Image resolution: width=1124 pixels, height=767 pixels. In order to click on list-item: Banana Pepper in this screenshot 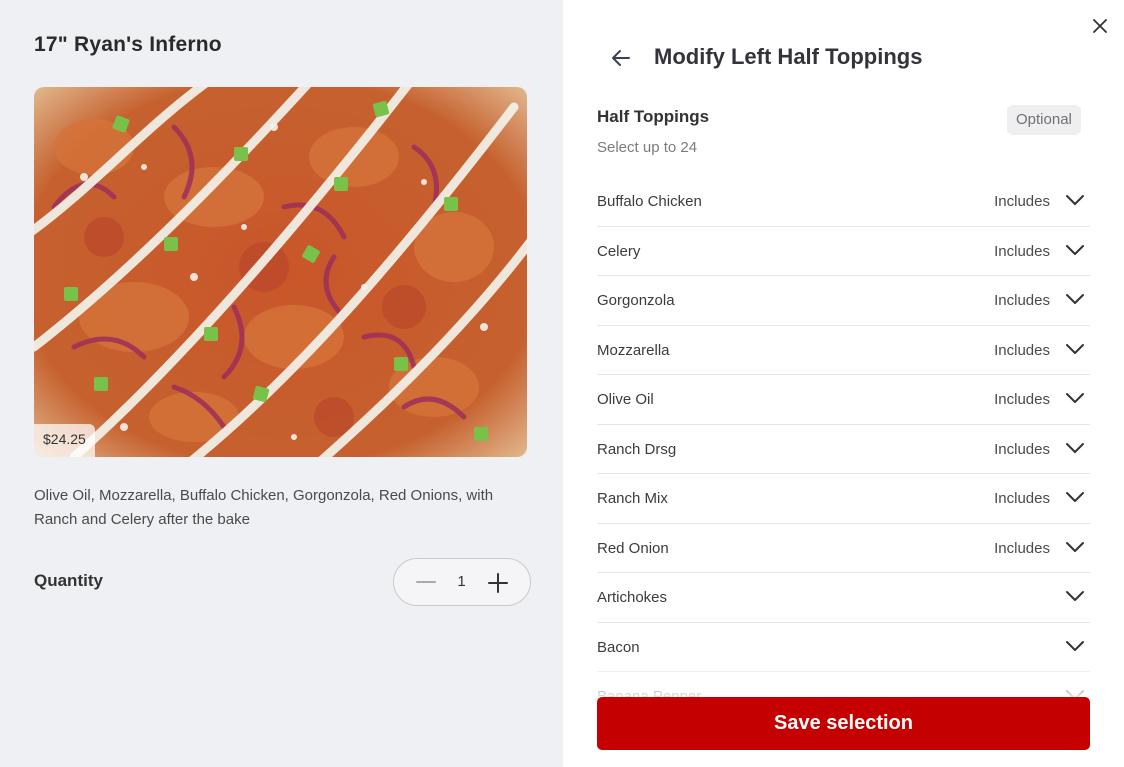, I will do `click(843, 684)`.